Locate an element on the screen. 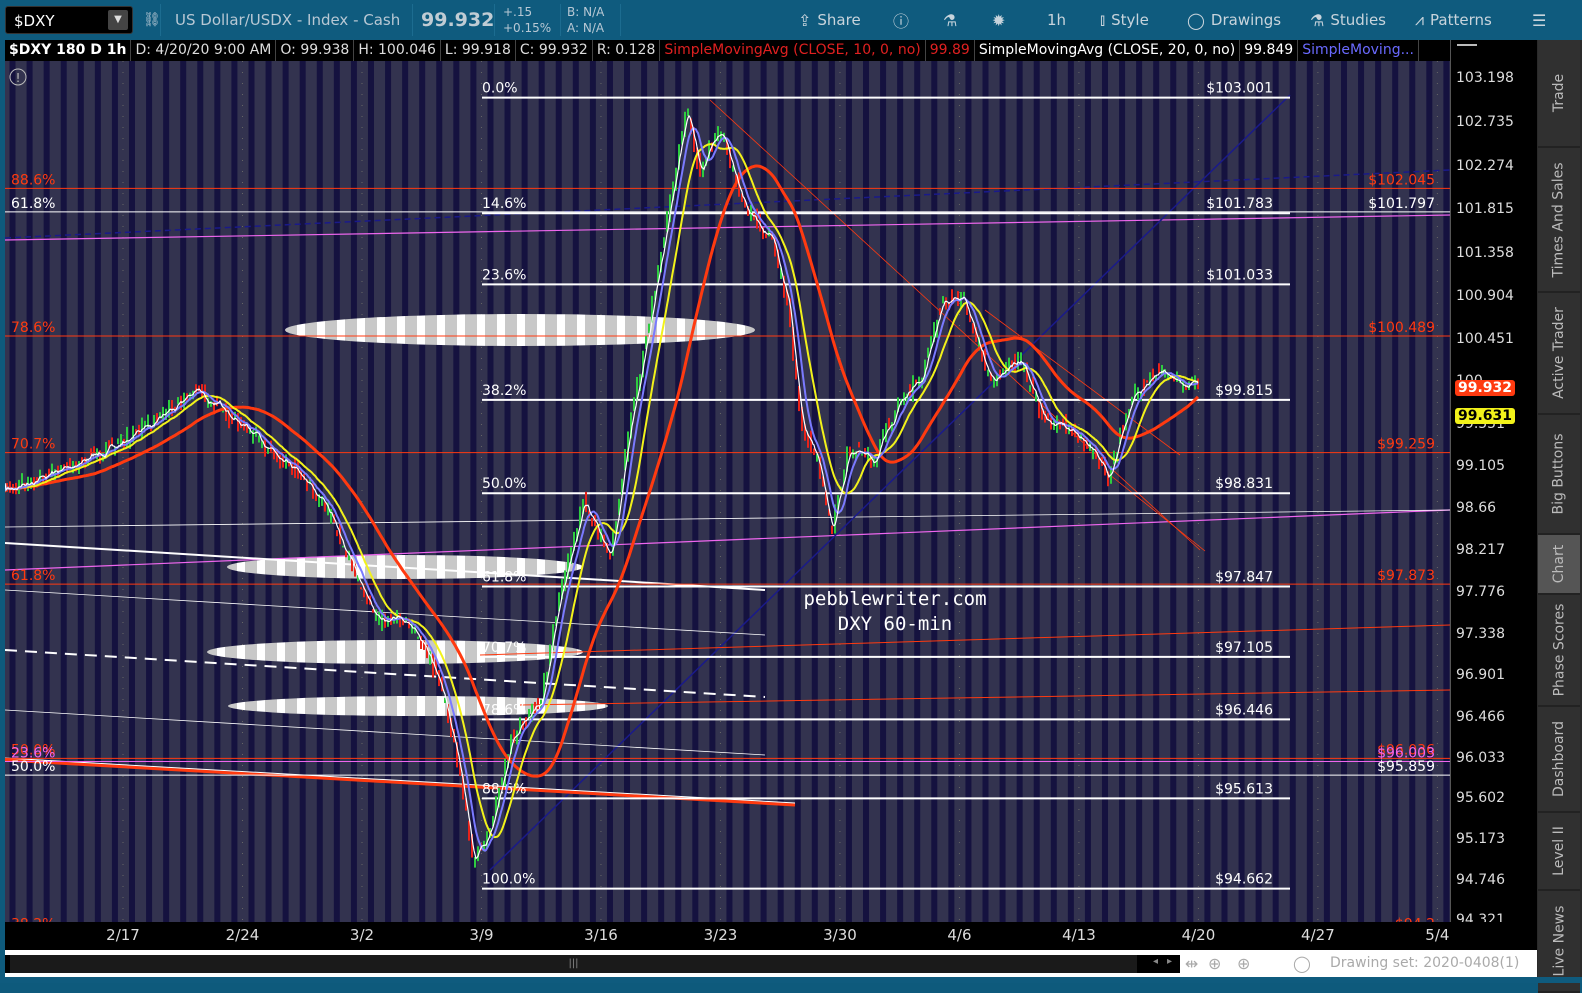  alert-icon-glyph: ! is located at coordinates (18, 78).